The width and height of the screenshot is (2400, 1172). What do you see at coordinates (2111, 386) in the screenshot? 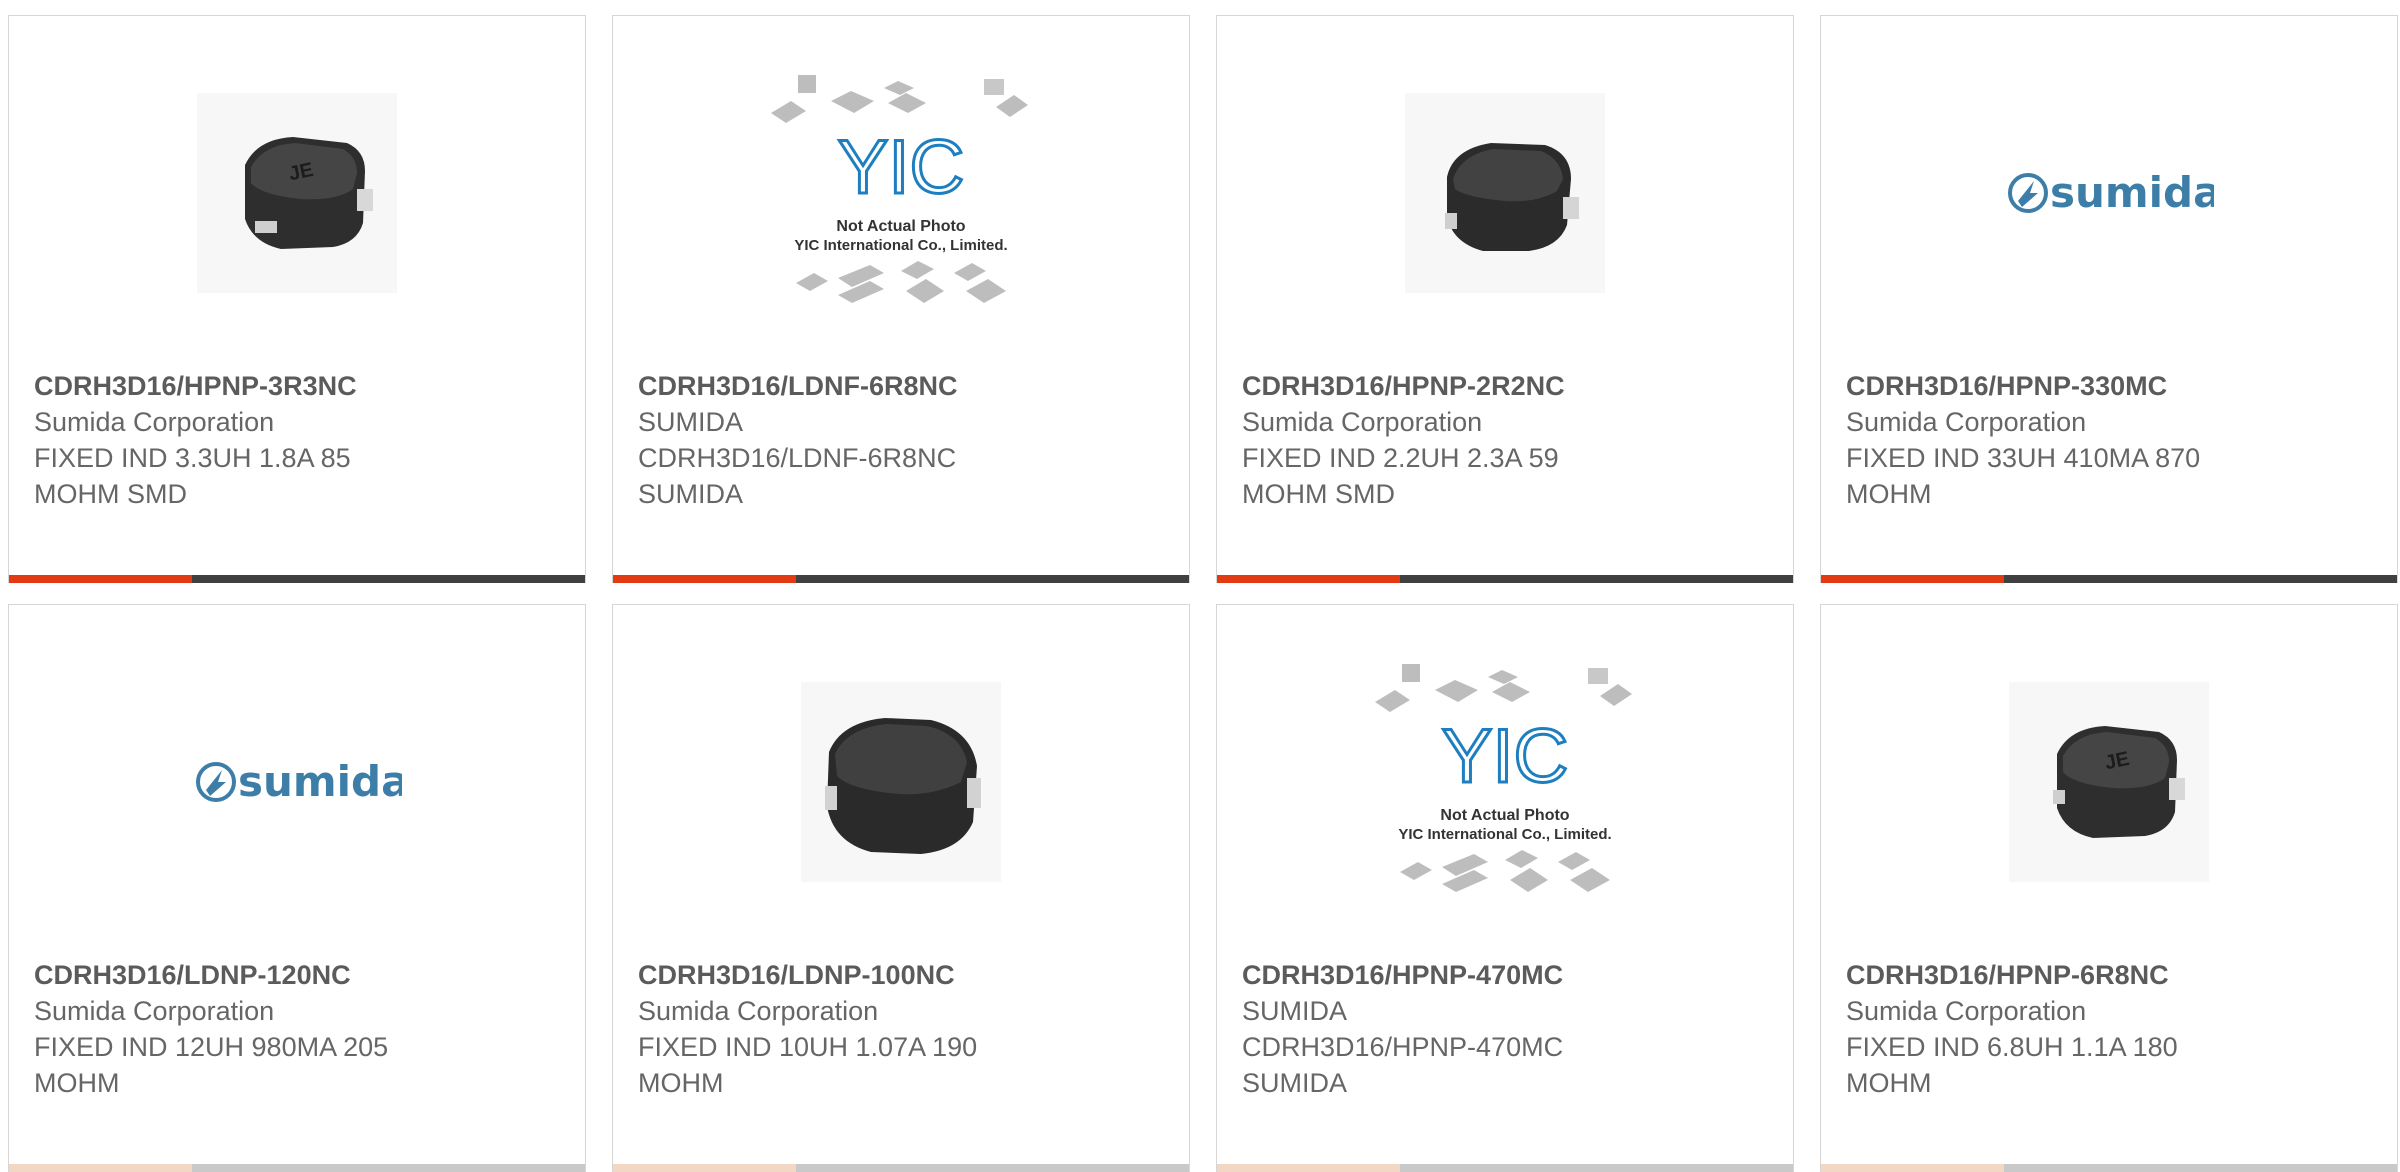
I see `part-number: CDRH3D16/HPNP-330MC` at bounding box center [2111, 386].